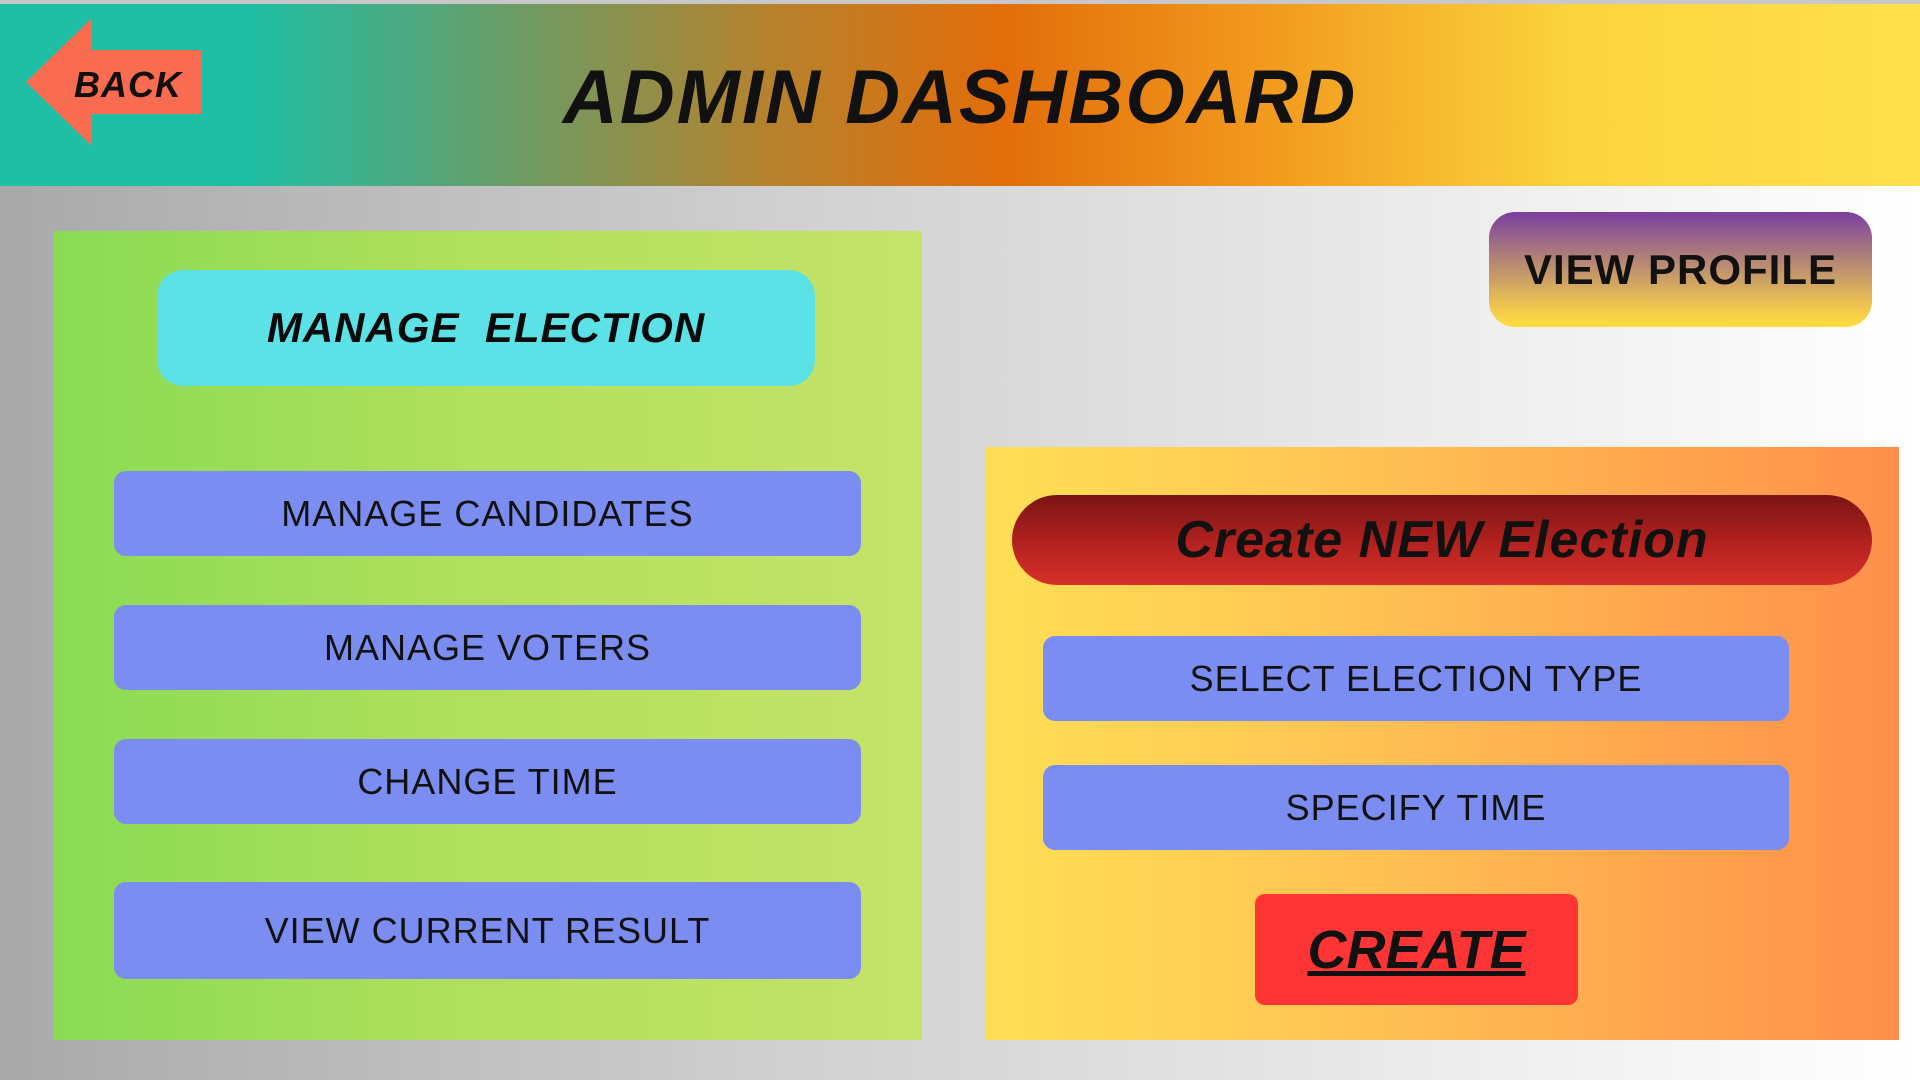  I want to click on create-new-election-heading: Create NEW Election, so click(1442, 540).